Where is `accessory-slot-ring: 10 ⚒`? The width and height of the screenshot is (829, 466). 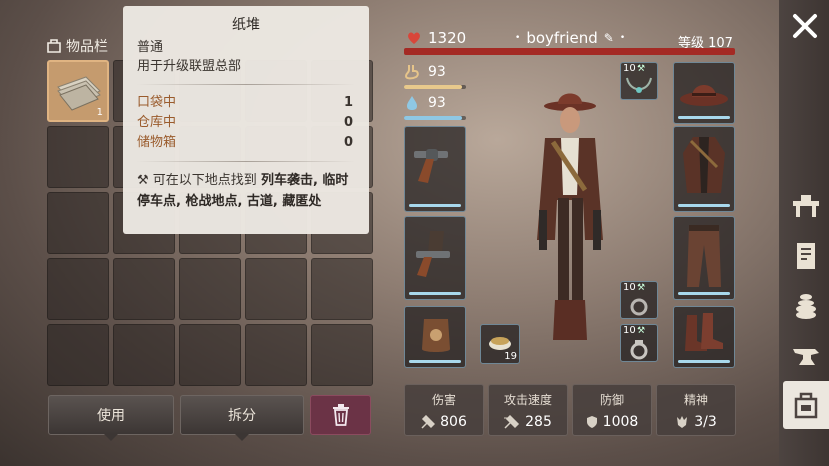
accessory-slot-ring: 10 ⚒ is located at coordinates (639, 300).